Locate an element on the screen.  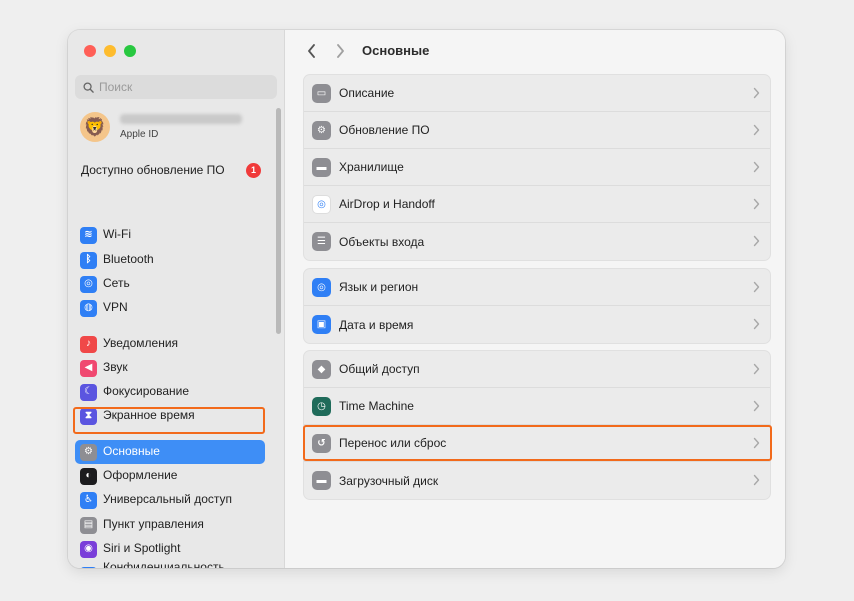
sidebar-item-label: Оформление is located at coordinates (140, 475).